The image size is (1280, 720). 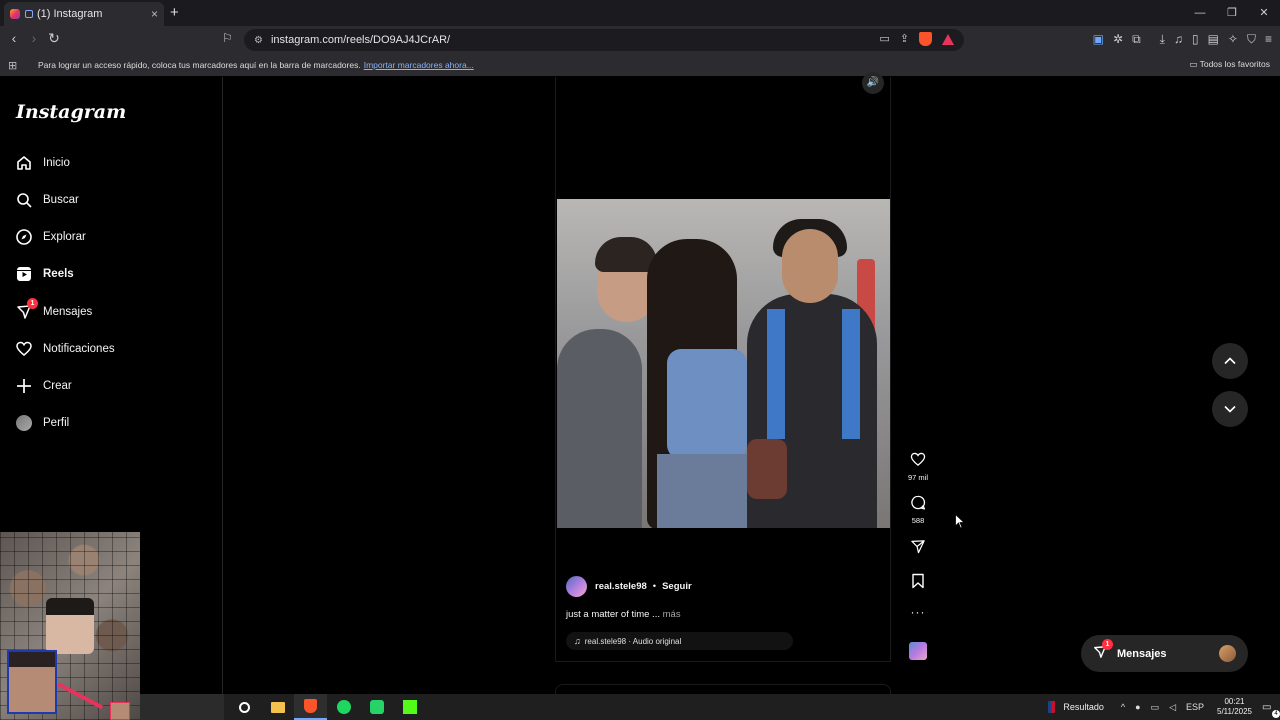 I want to click on notification-center-icon: ▭ 4, so click(x=1271, y=710).